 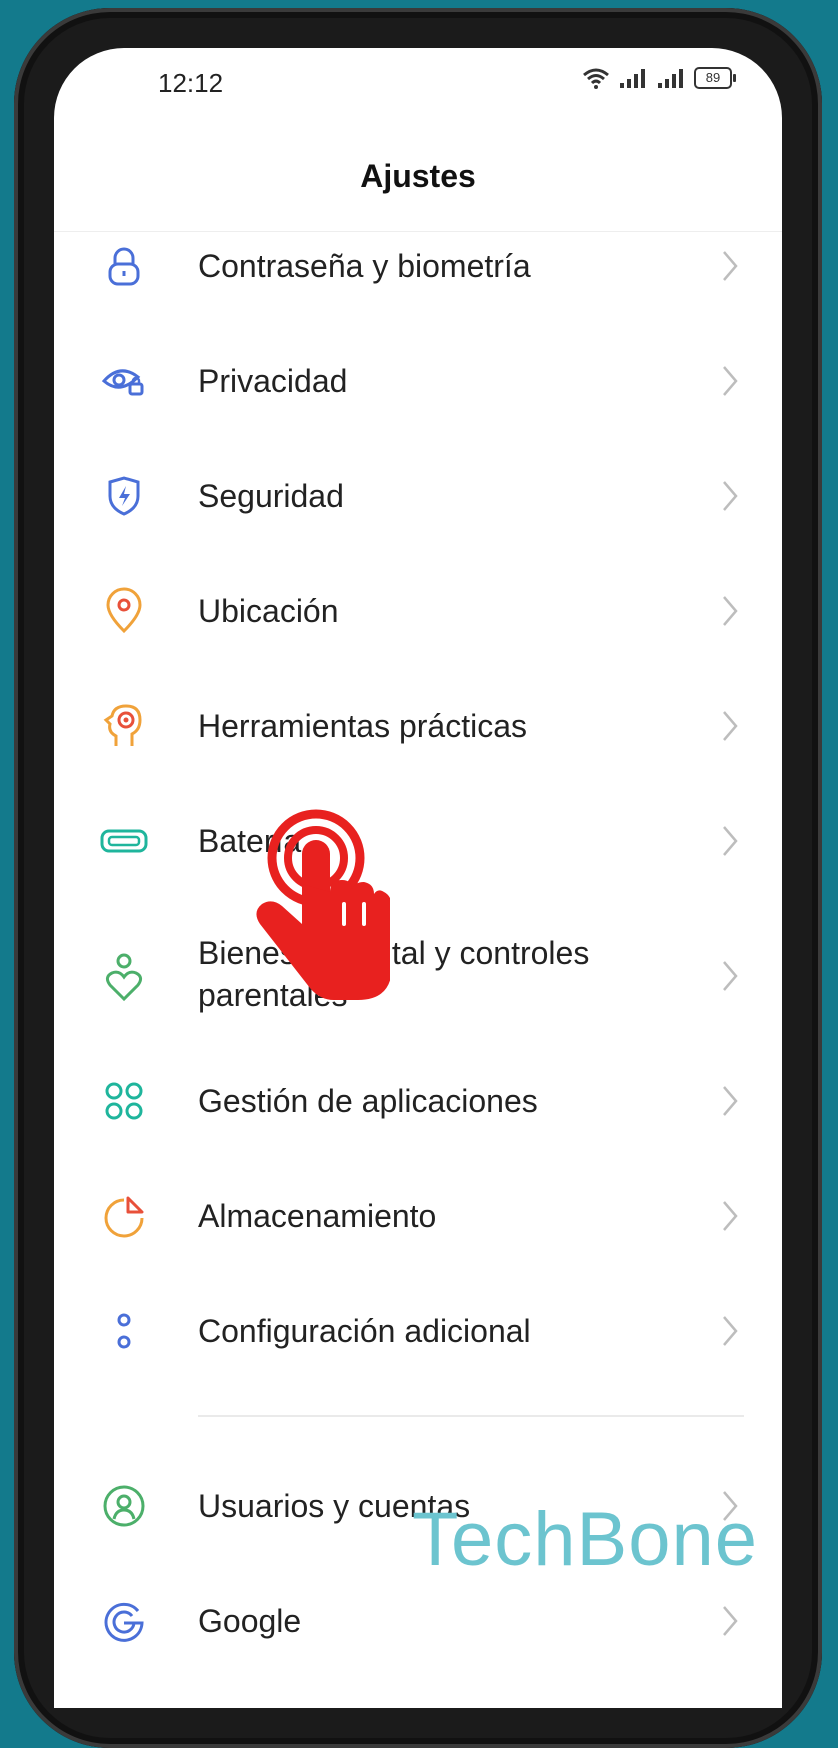 What do you see at coordinates (364, 1331) in the screenshot?
I see `settings-item-label: Configuración adicional` at bounding box center [364, 1331].